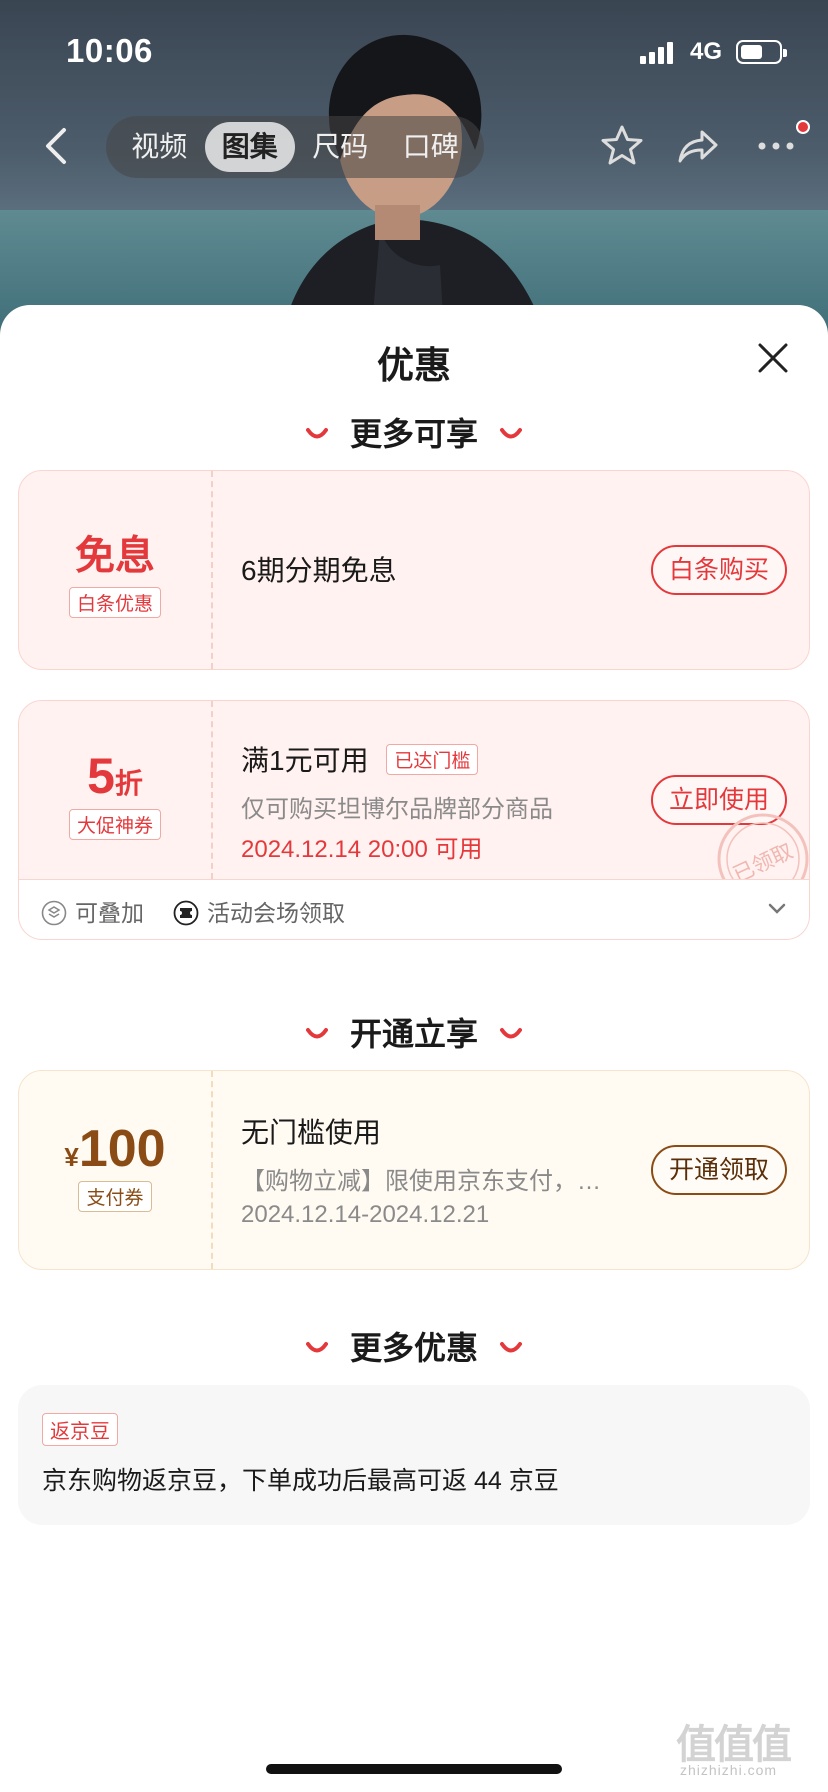  I want to click on coupon-scope: 仅可购买坦博尔品牌部分商品, so click(397, 809).